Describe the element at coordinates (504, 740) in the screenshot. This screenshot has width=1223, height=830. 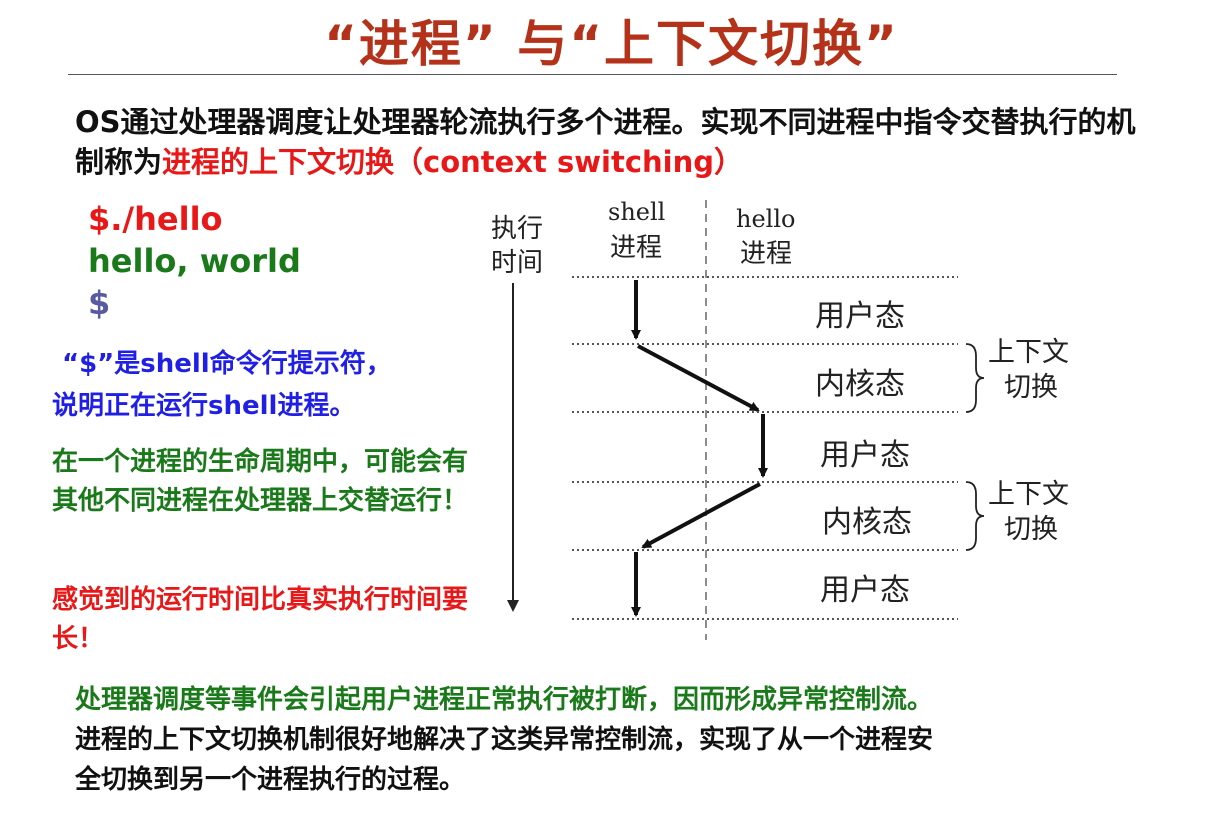
I see `bottom-line-2: 进程的上下文切换机制很好地解决了这类异常控制流，实现了从一个进程安` at that location.